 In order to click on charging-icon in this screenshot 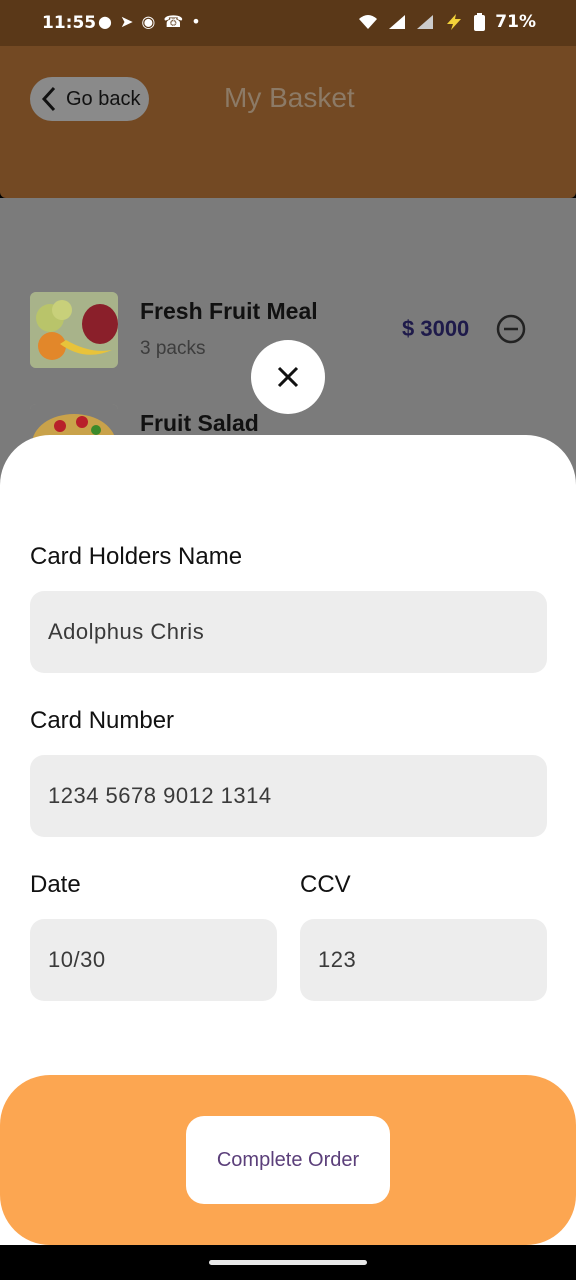, I will do `click(454, 22)`.